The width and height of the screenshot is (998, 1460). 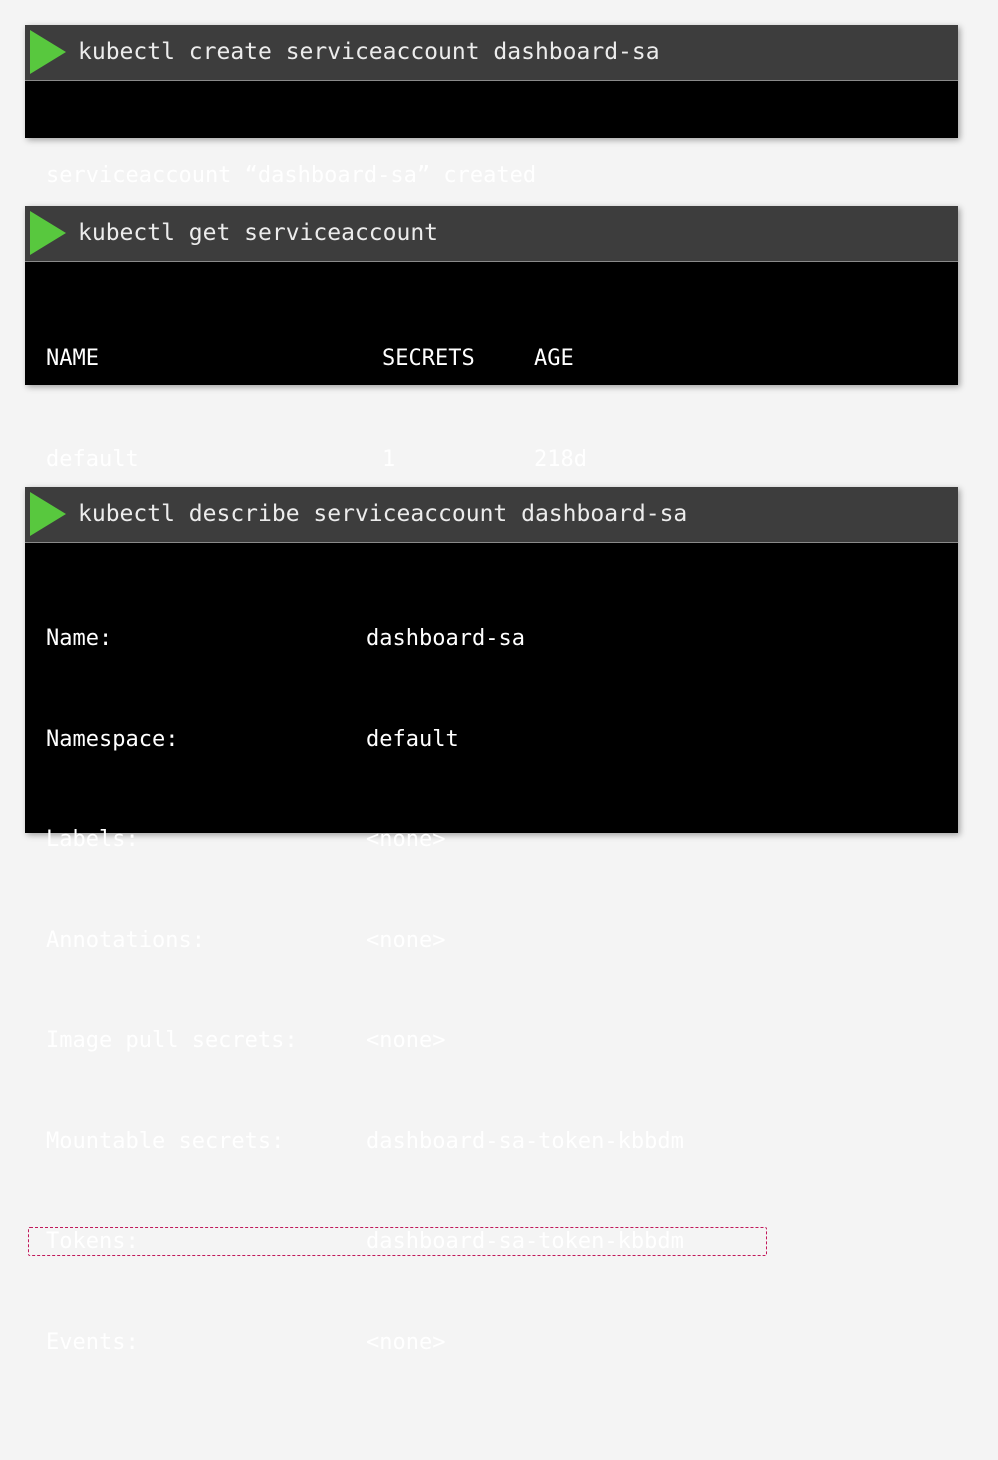 What do you see at coordinates (491, 1041) in the screenshot?
I see `field-row: Image pull secrets: <none>` at bounding box center [491, 1041].